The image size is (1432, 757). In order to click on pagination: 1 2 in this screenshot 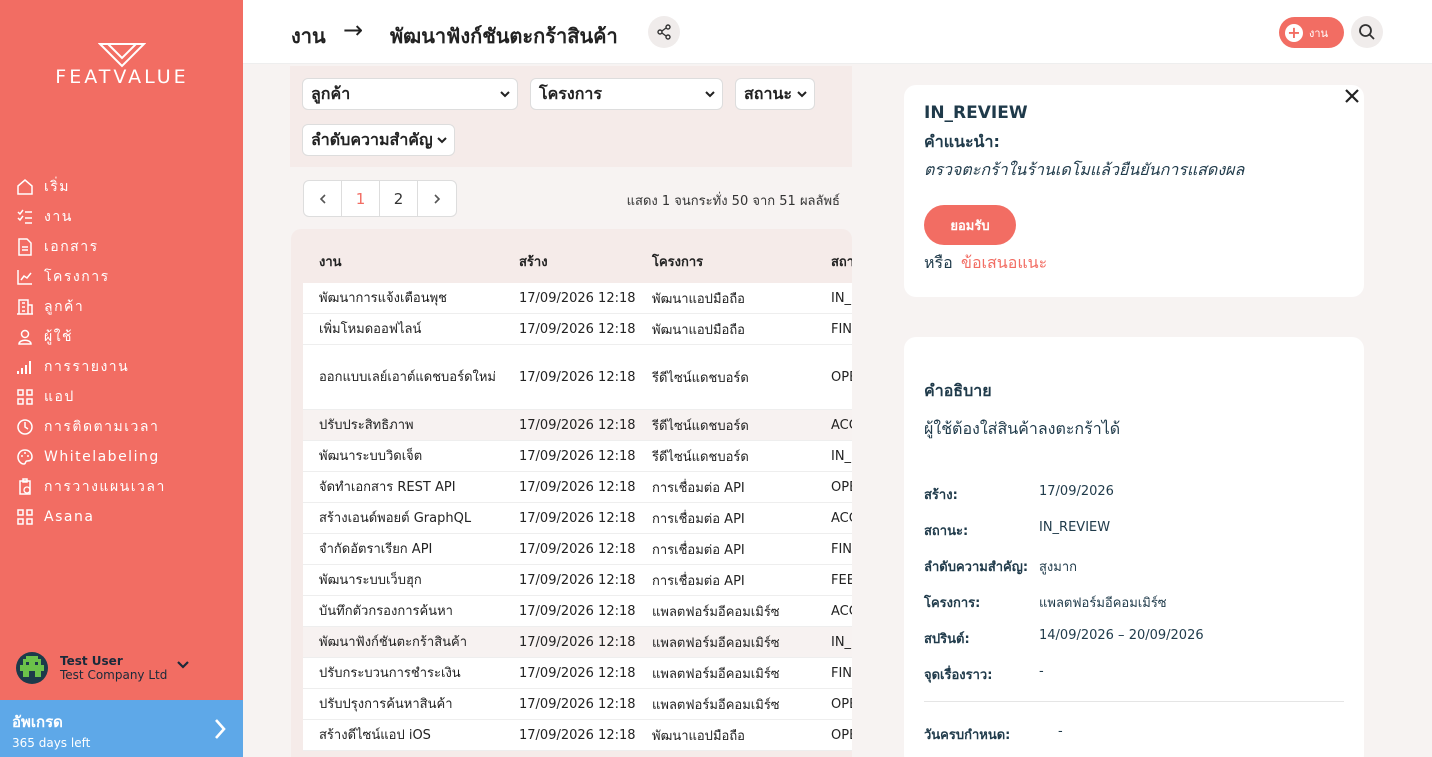, I will do `click(380, 198)`.